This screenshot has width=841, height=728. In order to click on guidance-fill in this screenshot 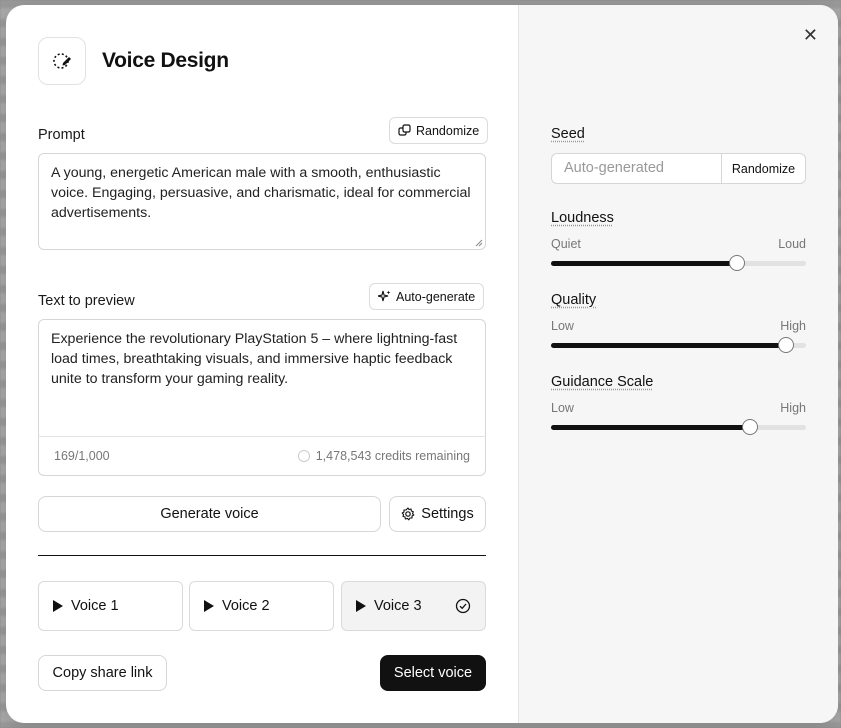, I will do `click(650, 427)`.